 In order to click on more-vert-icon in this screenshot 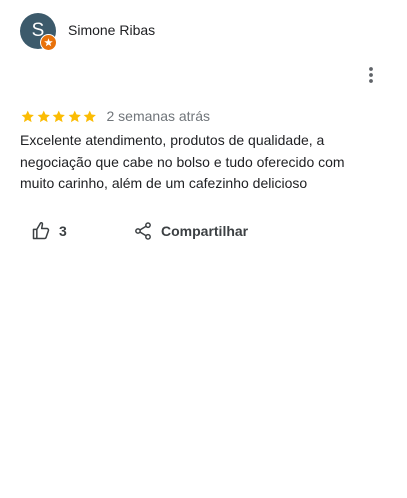, I will do `click(371, 75)`.